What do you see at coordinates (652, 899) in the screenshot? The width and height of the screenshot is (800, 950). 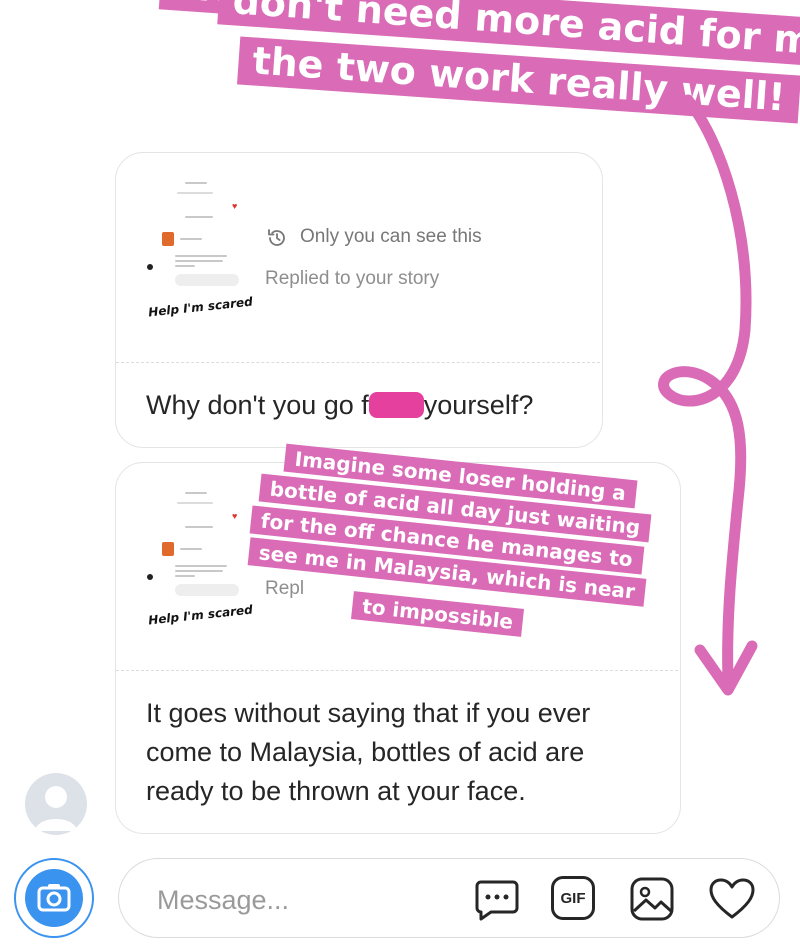 I see `gallery-icon` at bounding box center [652, 899].